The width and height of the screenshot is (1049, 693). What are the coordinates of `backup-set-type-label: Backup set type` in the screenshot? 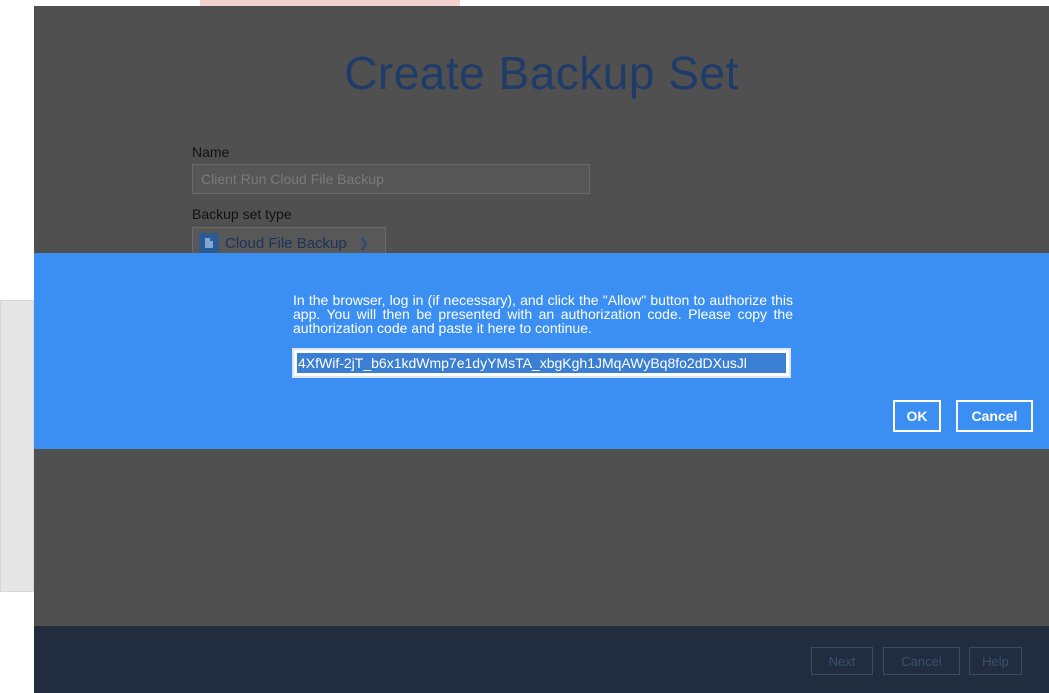 It's located at (242, 214).